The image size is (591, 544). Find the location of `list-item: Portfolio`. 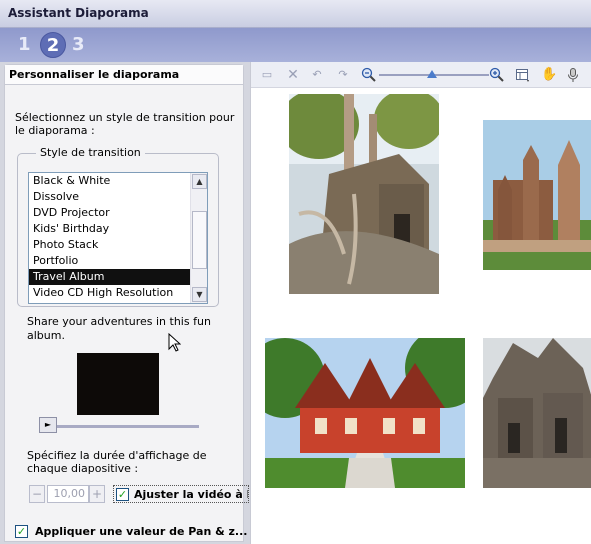

list-item: Portfolio is located at coordinates (110, 261).